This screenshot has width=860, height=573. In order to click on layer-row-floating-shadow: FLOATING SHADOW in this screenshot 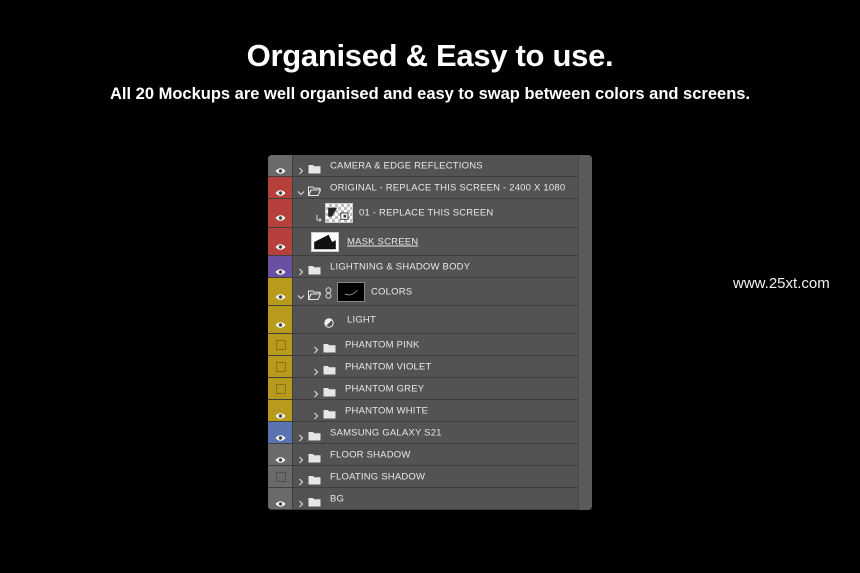, I will do `click(423, 477)`.